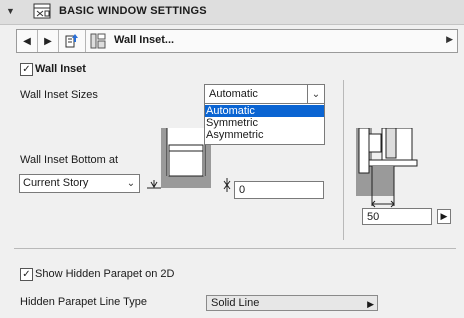  I want to click on wall-inset-label: Wall Inset, so click(60, 69).